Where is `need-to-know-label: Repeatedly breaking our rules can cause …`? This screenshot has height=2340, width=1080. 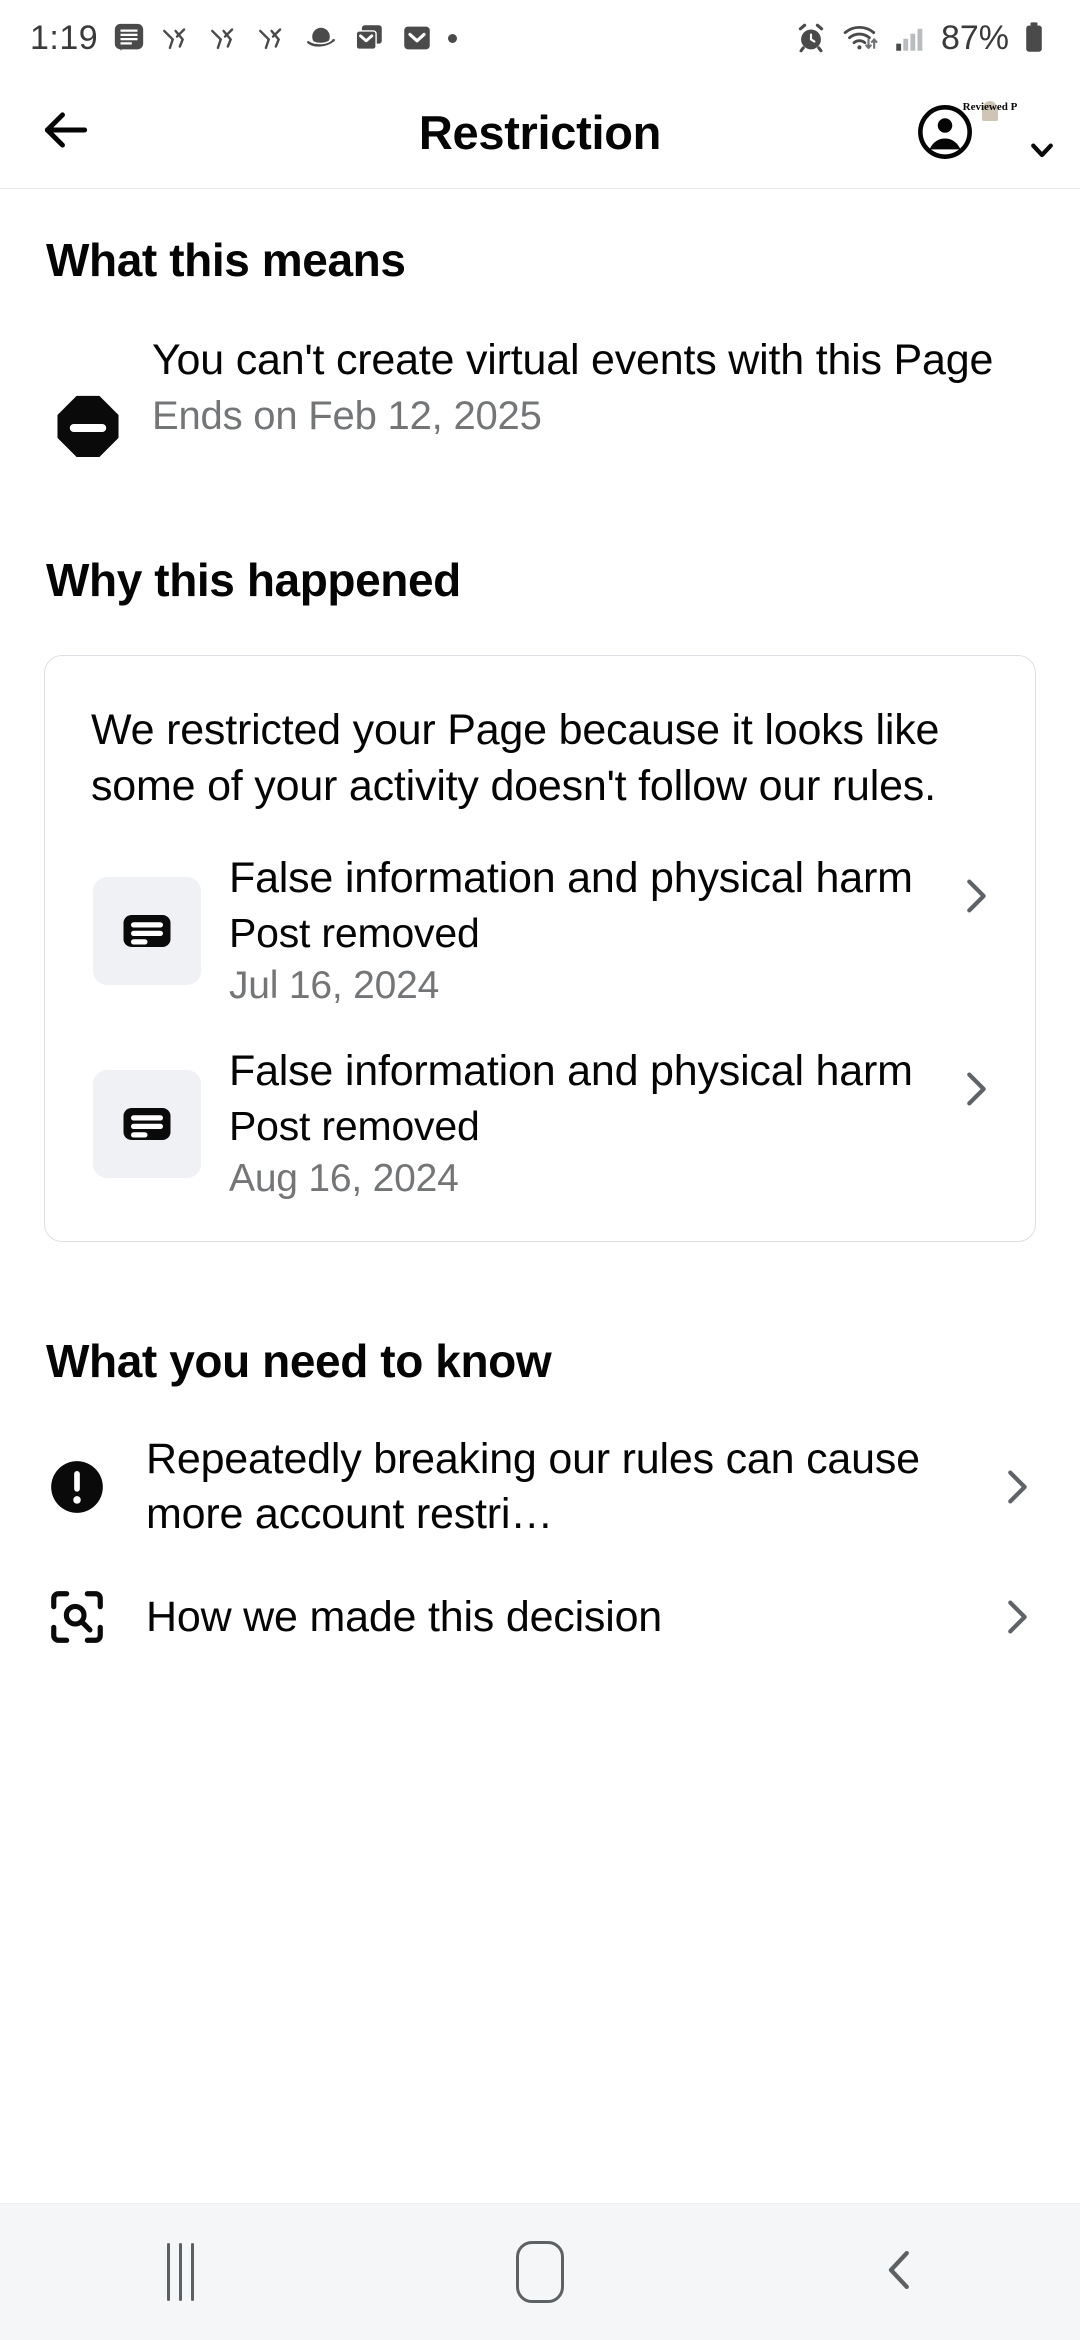
need-to-know-label: Repeatedly breaking our rules can cause … is located at coordinates (533, 1487).